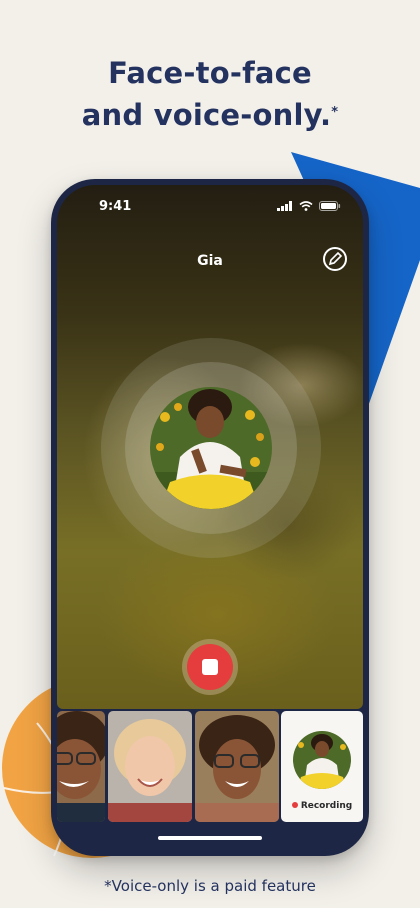  I want to click on recording-status: Recording, so click(322, 806).